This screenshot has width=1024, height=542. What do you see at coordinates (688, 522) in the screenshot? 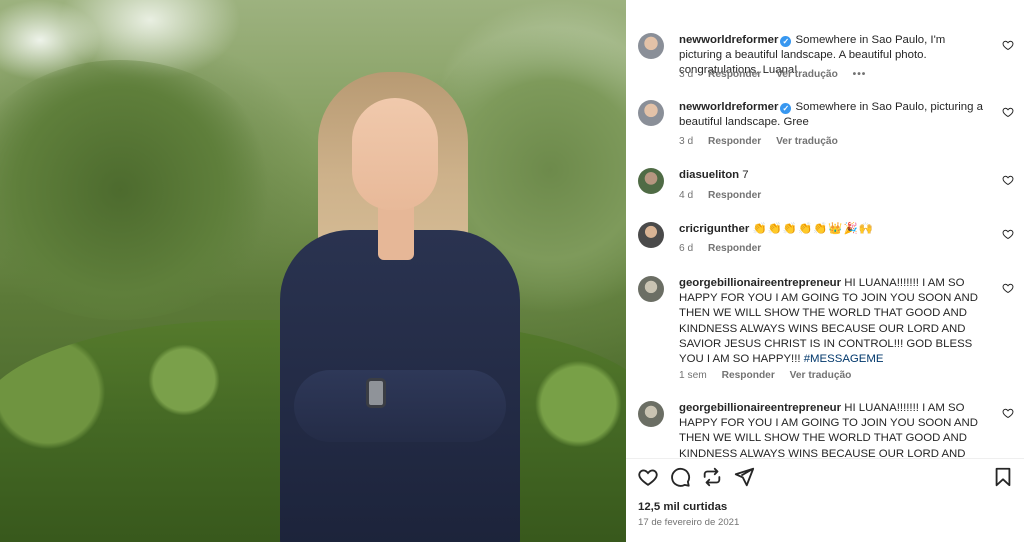
I see `post-date: 17 de fevereiro de 2021` at bounding box center [688, 522].